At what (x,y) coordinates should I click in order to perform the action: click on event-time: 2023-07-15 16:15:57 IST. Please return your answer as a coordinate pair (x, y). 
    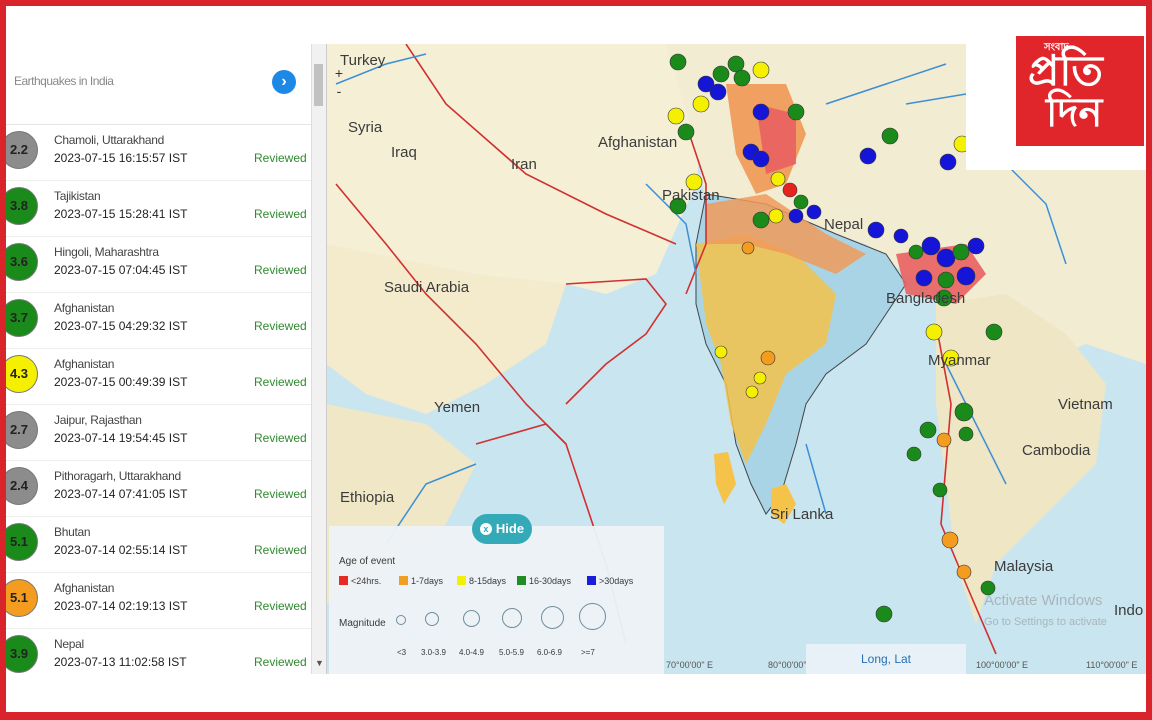
    Looking at the image, I should click on (121, 158).